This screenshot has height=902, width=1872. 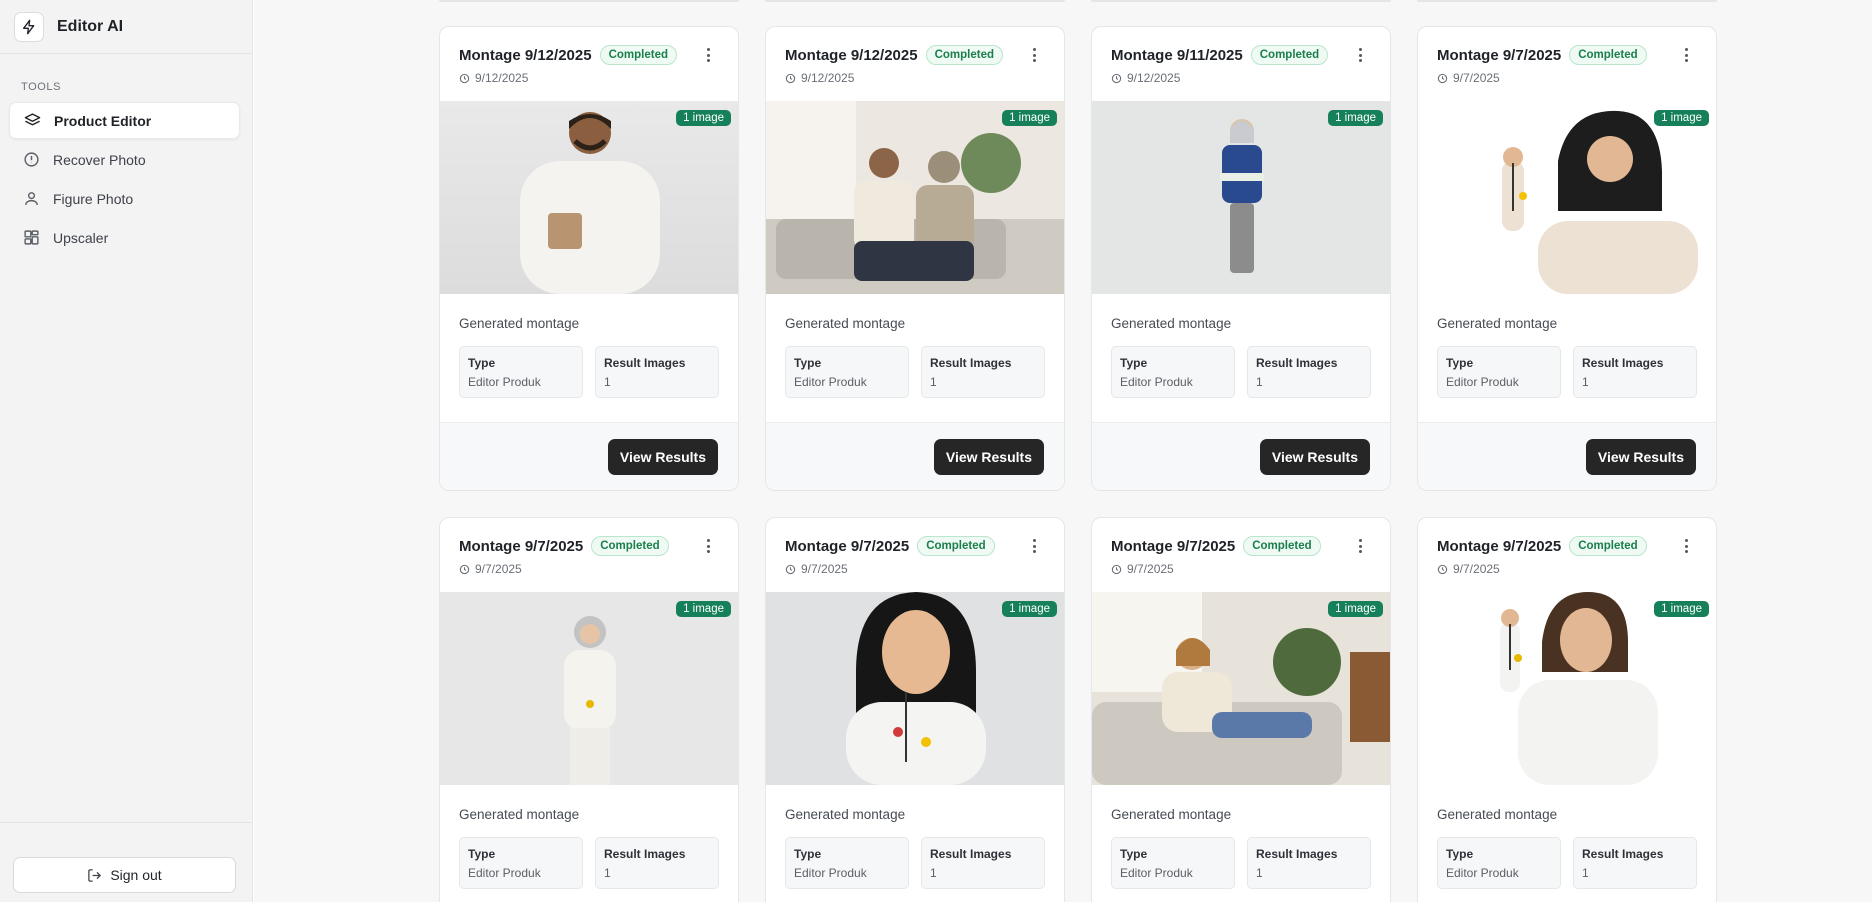 What do you see at coordinates (93, 198) in the screenshot?
I see `sidebar-item-label: Figure Photo` at bounding box center [93, 198].